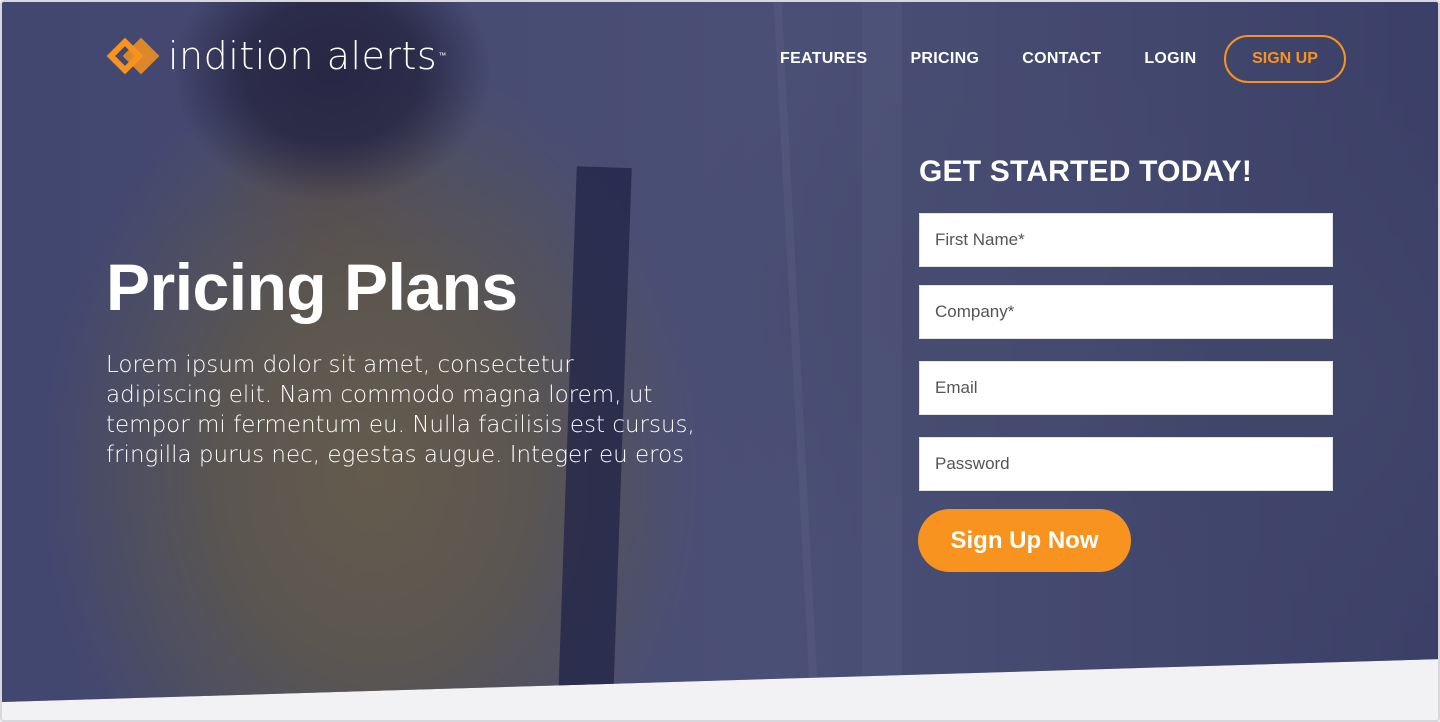  Describe the element at coordinates (1133, 240) in the screenshot. I see `first-name-input` at that location.